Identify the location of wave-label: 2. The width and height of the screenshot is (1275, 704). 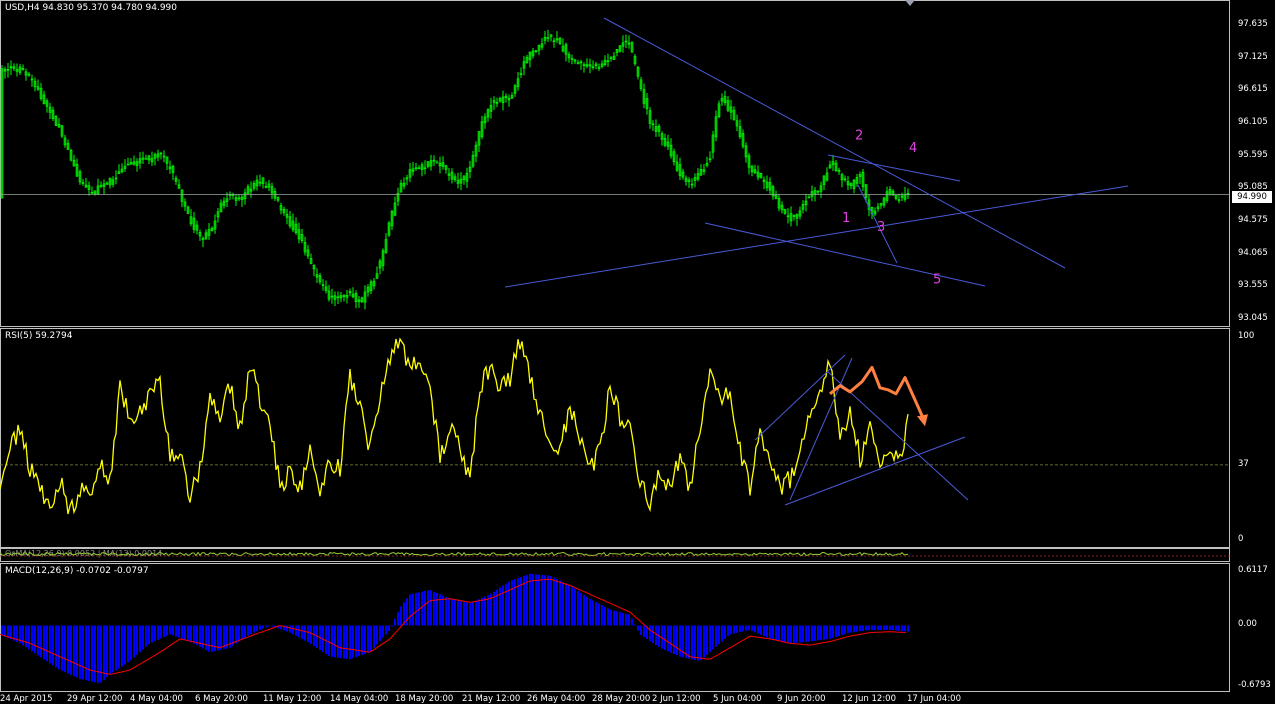
(859, 135).